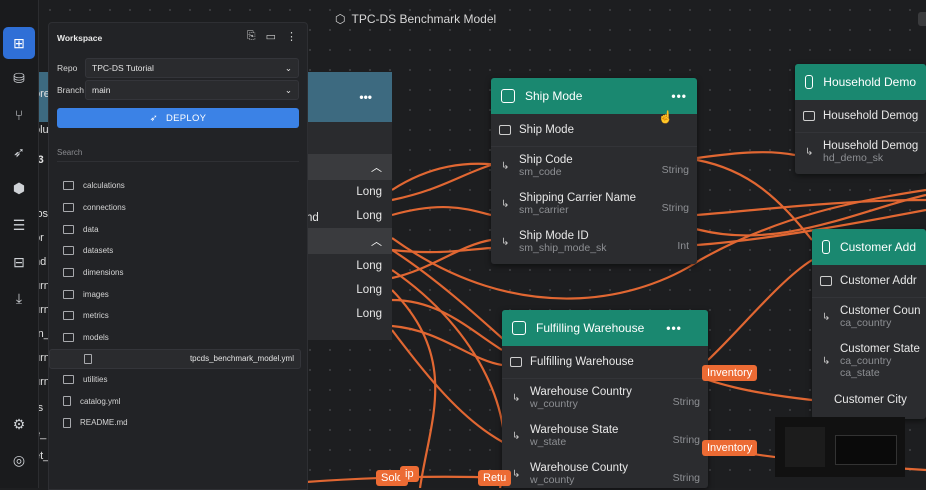 This screenshot has width=926, height=490. I want to click on field-row: ↳ Warehouse State w_state String, so click(605, 436).